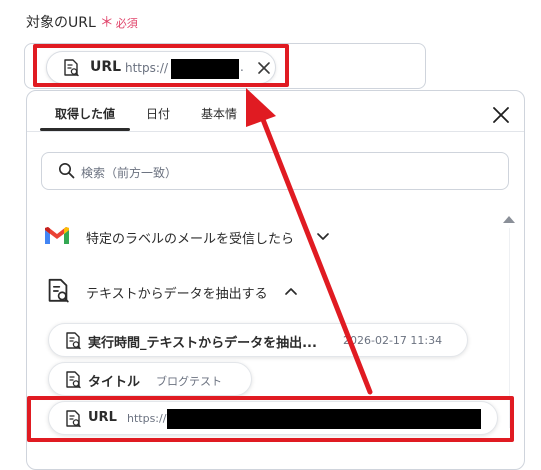 The image size is (541, 470). I want to click on scroll-up-arrow-icon, so click(509, 219).